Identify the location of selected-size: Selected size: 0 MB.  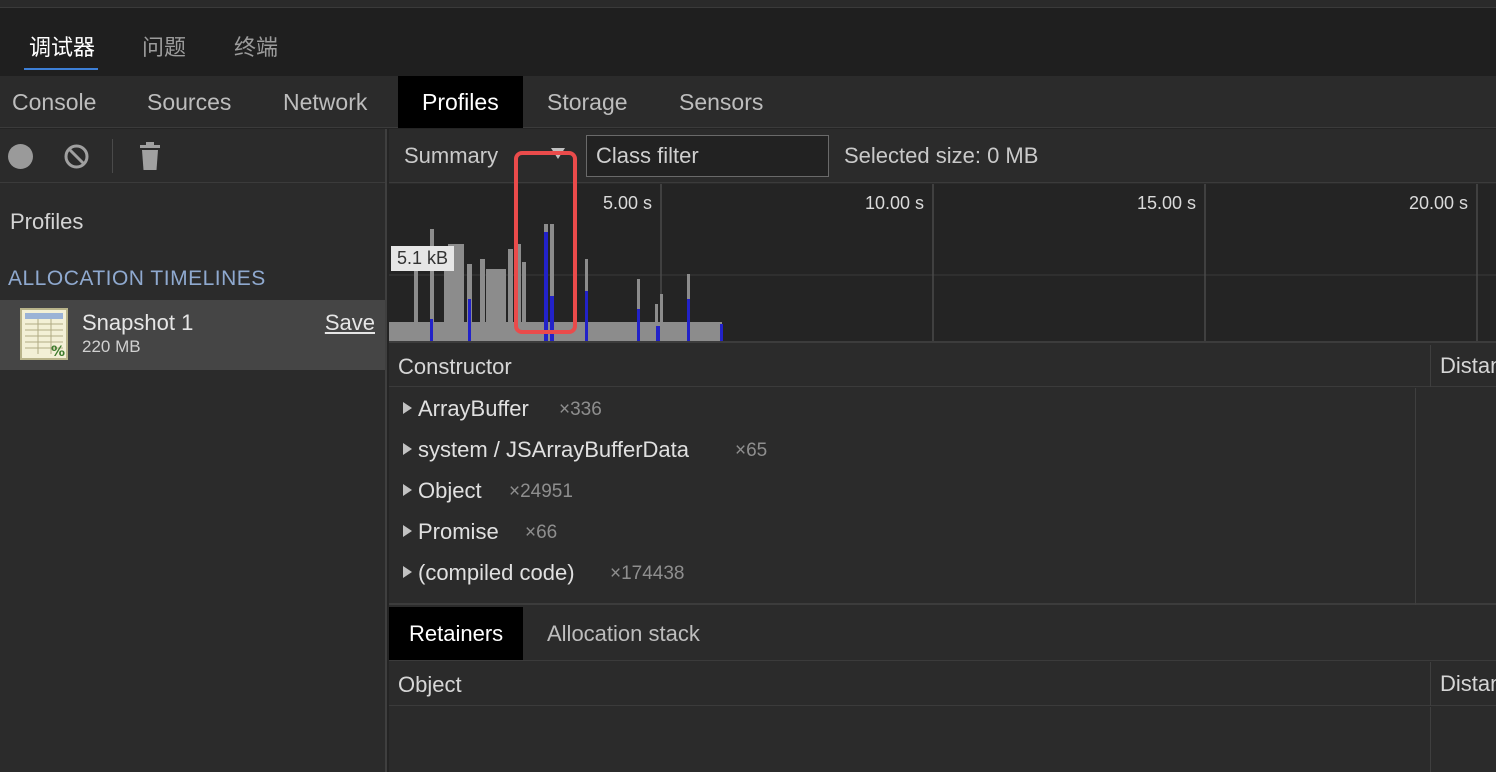
(941, 155).